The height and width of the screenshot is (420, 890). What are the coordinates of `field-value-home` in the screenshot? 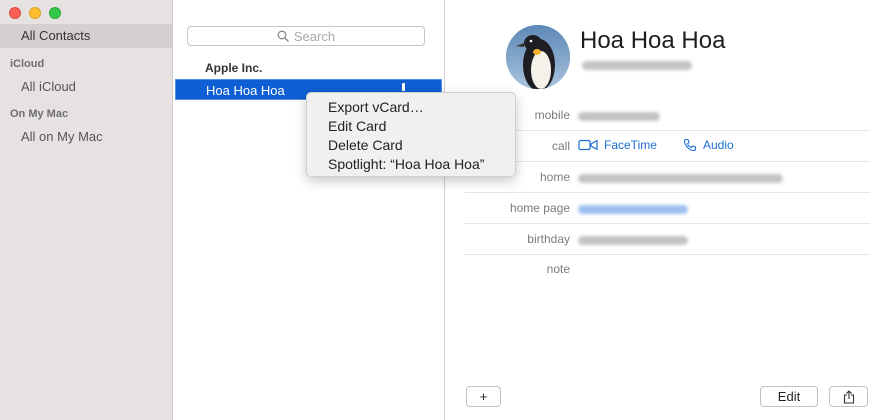 It's located at (680, 178).